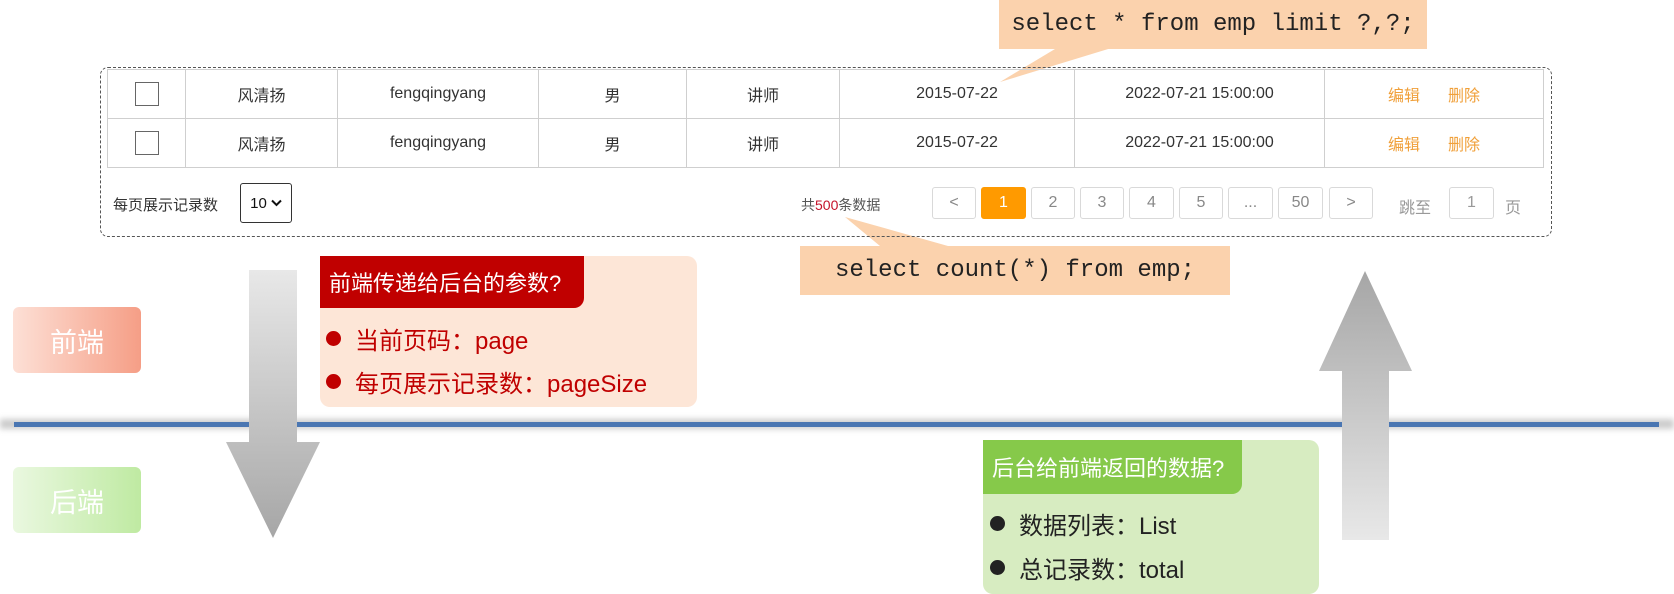 This screenshot has width=1674, height=594. Describe the element at coordinates (1102, 570) in the screenshot. I see `return-total-label: 总记录数：total` at that location.